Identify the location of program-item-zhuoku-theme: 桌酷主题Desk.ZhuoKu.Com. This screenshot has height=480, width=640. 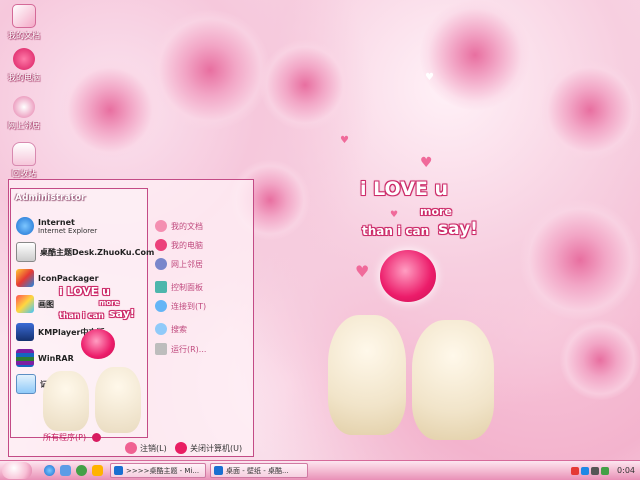
(85, 252).